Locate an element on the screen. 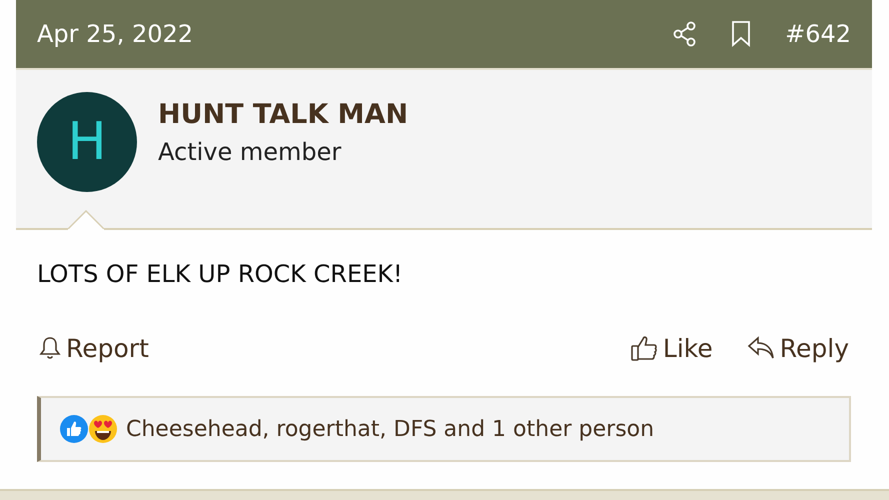 This screenshot has width=889, height=500. thumbs-up-icon is located at coordinates (644, 348).